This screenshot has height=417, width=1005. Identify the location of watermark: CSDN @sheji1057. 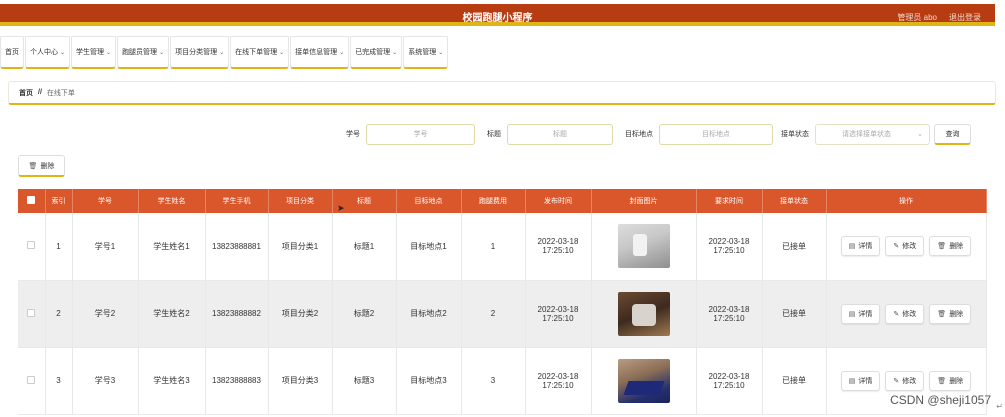
(940, 400).